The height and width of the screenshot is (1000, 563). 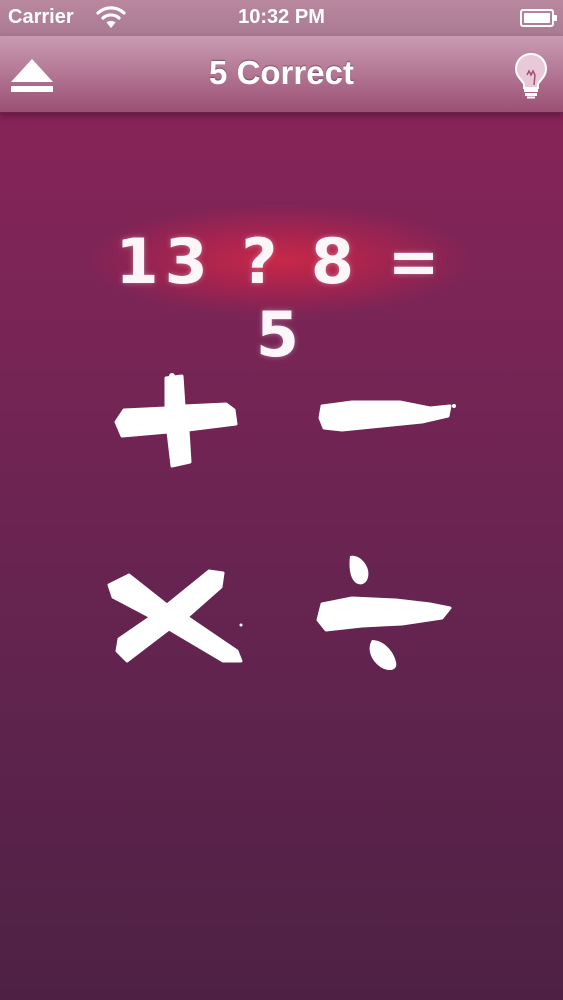 I want to click on plus-icon, so click(x=175, y=422).